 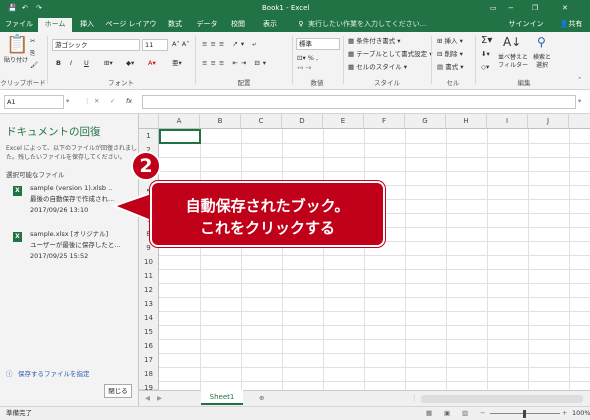 What do you see at coordinates (34, 65) in the screenshot?
I see `format-painter-icon: 🖌` at bounding box center [34, 65].